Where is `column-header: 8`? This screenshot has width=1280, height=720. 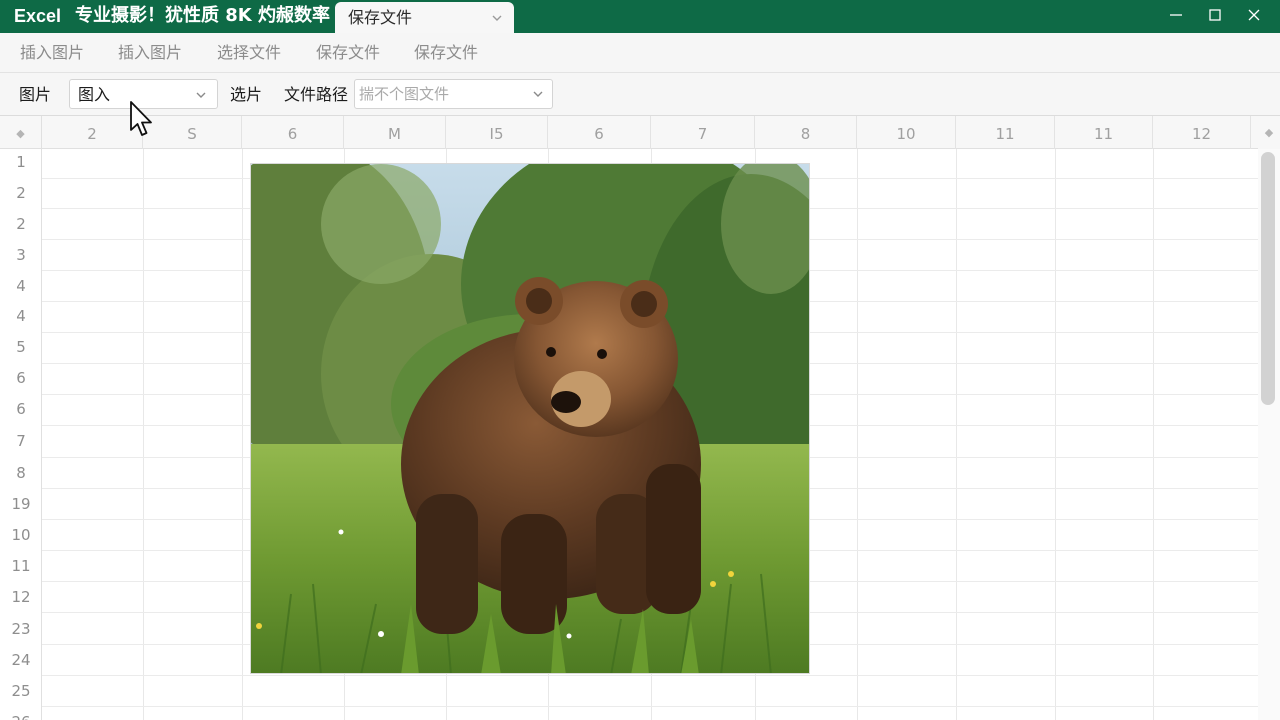 column-header: 8 is located at coordinates (806, 132).